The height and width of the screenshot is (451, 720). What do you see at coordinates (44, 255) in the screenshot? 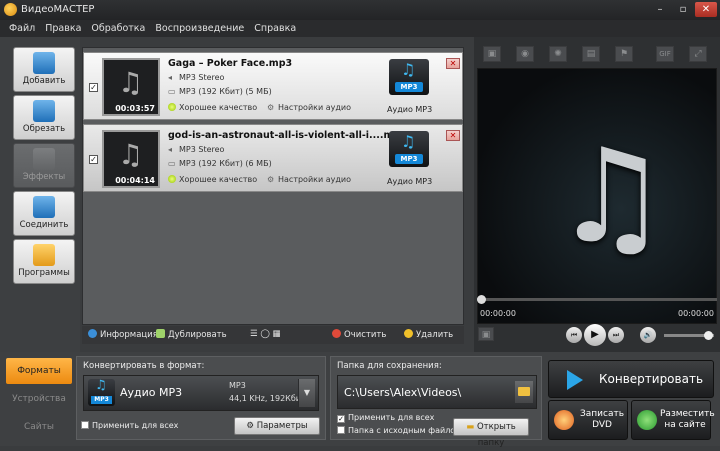
I see `programs-icon` at bounding box center [44, 255].